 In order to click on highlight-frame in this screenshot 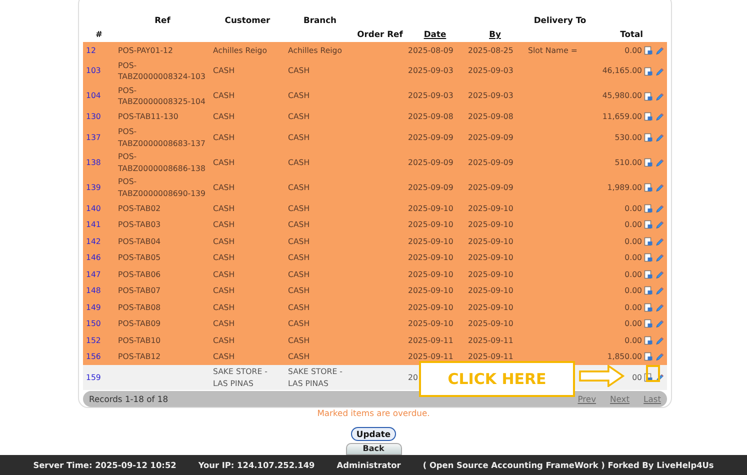, I will do `click(653, 373)`.